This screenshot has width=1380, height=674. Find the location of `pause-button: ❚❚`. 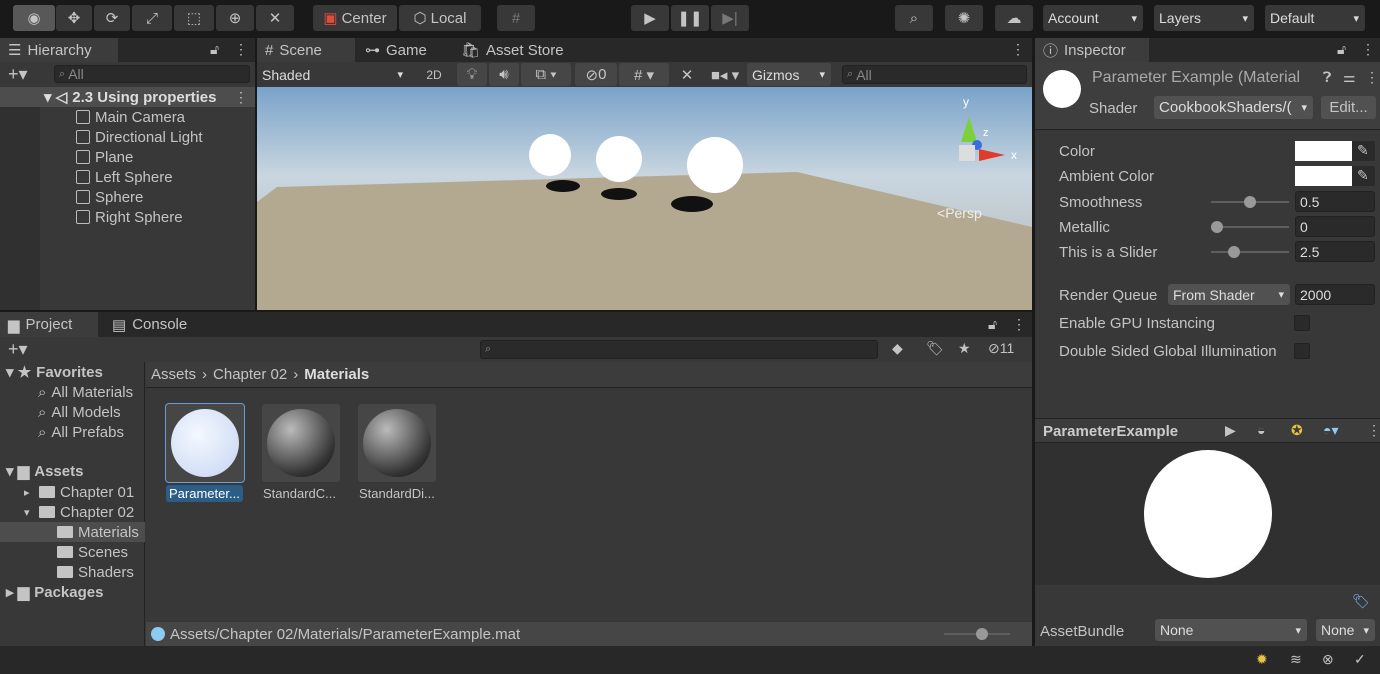

pause-button: ❚❚ is located at coordinates (690, 18).